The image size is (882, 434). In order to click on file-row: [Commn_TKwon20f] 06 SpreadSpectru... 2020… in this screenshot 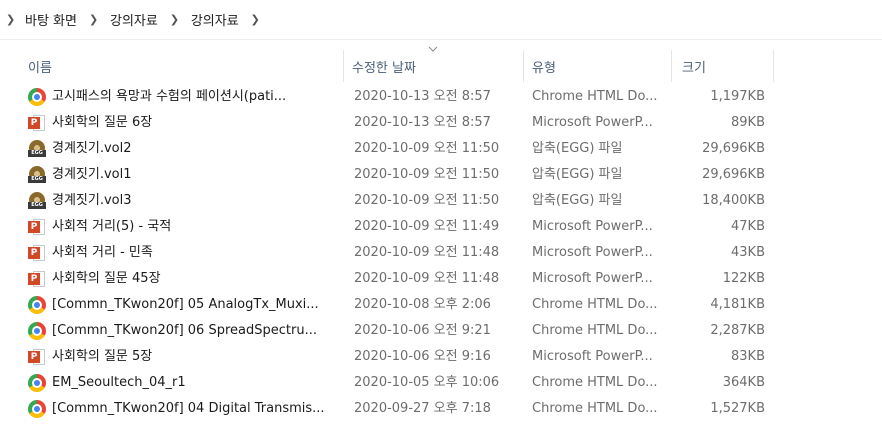, I will do `click(441, 331)`.